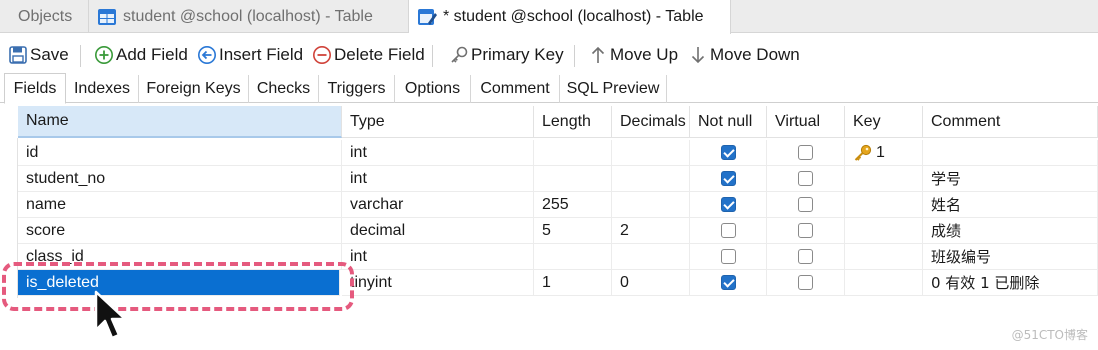  What do you see at coordinates (180, 153) in the screenshot?
I see `field-name-cell: id` at bounding box center [180, 153].